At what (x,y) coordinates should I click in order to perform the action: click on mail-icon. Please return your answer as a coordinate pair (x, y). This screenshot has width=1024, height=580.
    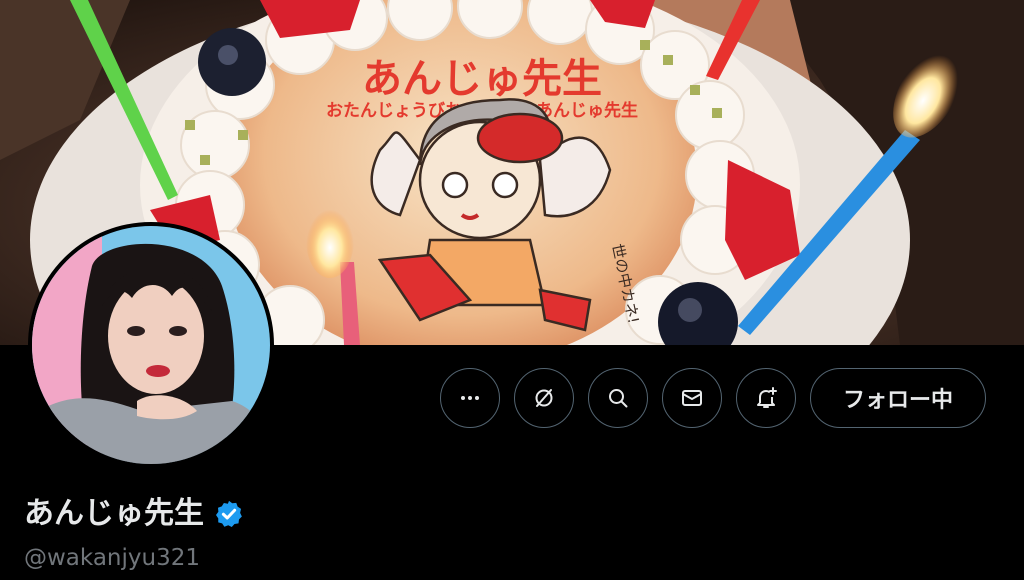
    Looking at the image, I should click on (691, 398).